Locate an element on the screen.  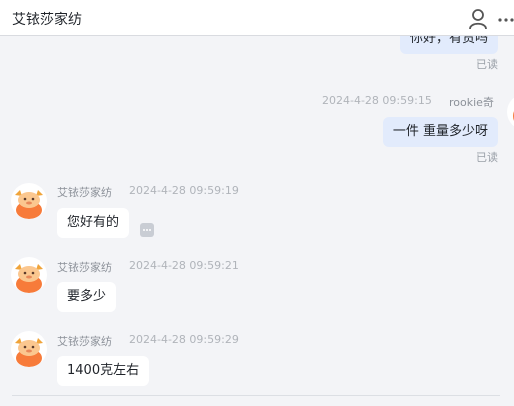
more-icon is located at coordinates (506, 20).